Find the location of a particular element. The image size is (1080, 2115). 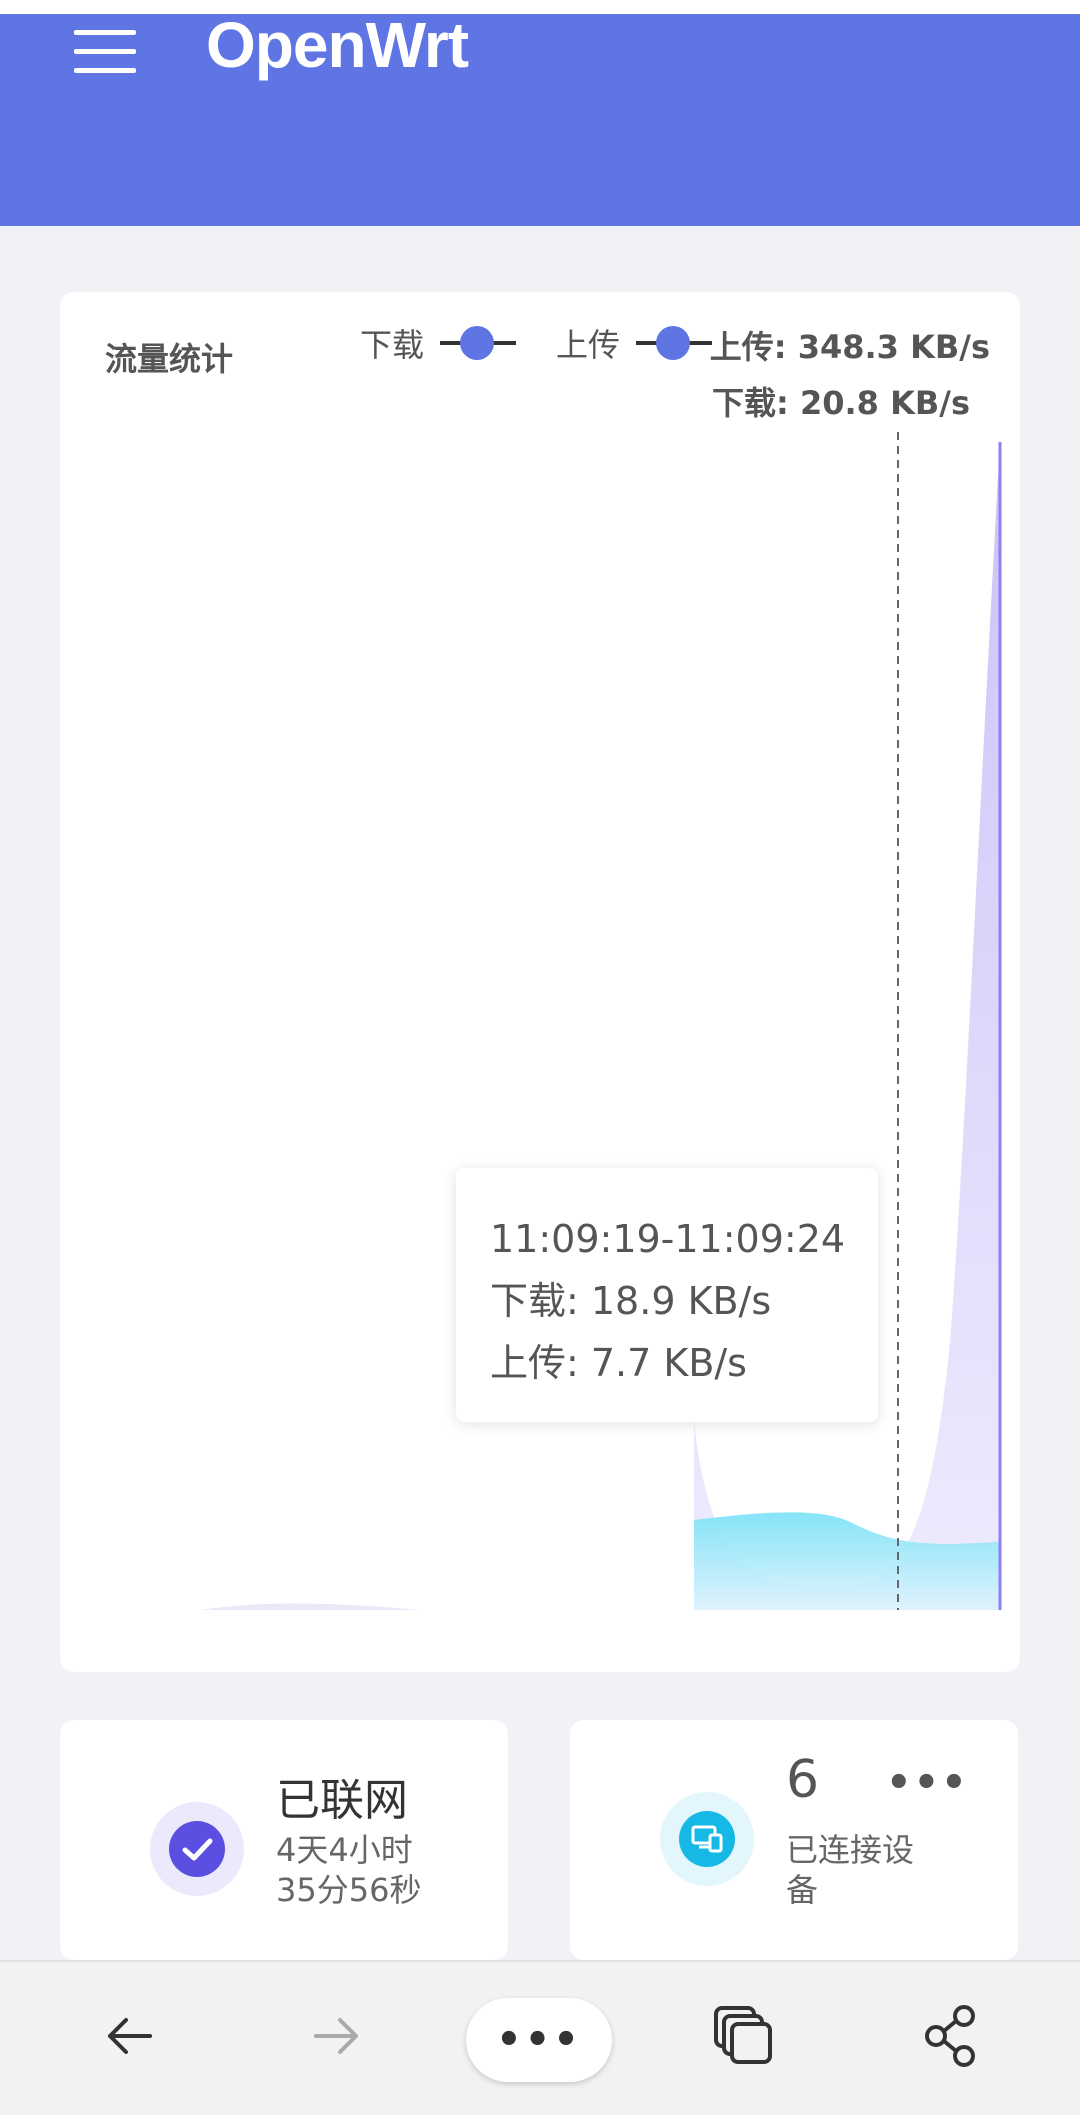

browser-bottom-bar: ••• is located at coordinates (540, 2037).